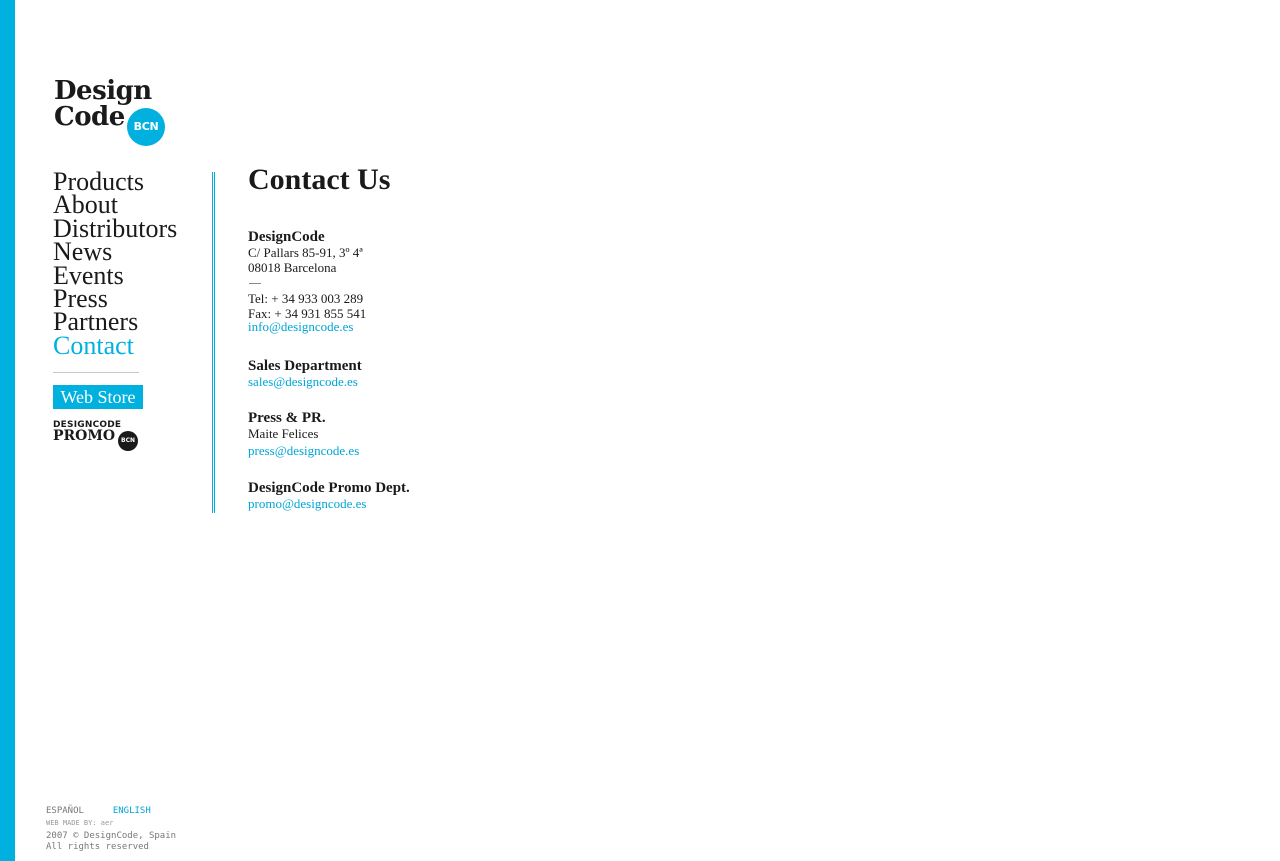  I want to click on language-switcher: ESPAÑOL ENGLISH, so click(196, 807).